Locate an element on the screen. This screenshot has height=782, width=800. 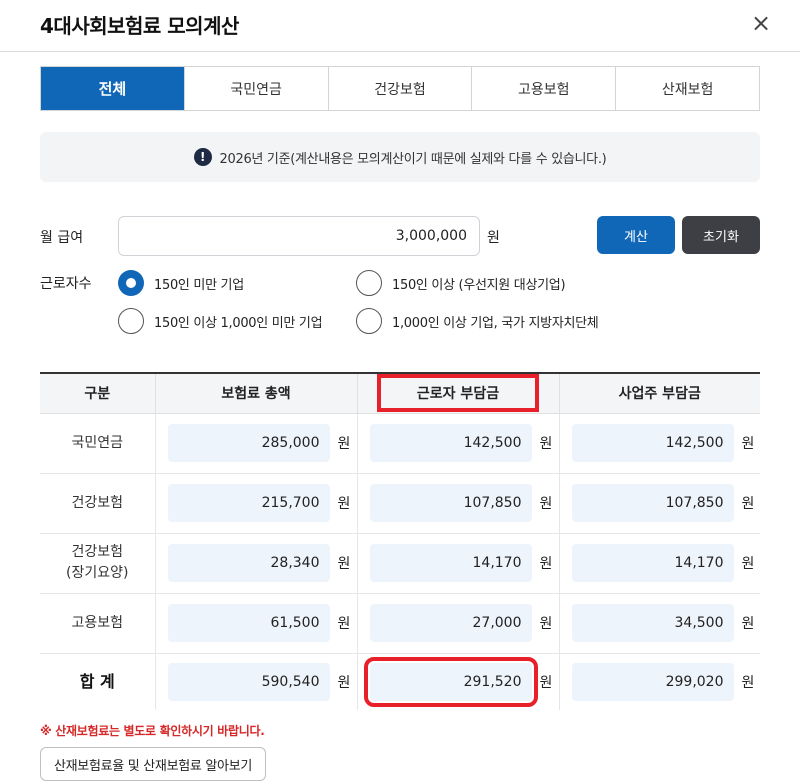
industrial-accident-info-button: 산재보험료율 및 산재보험료 알아보기 is located at coordinates (153, 764).